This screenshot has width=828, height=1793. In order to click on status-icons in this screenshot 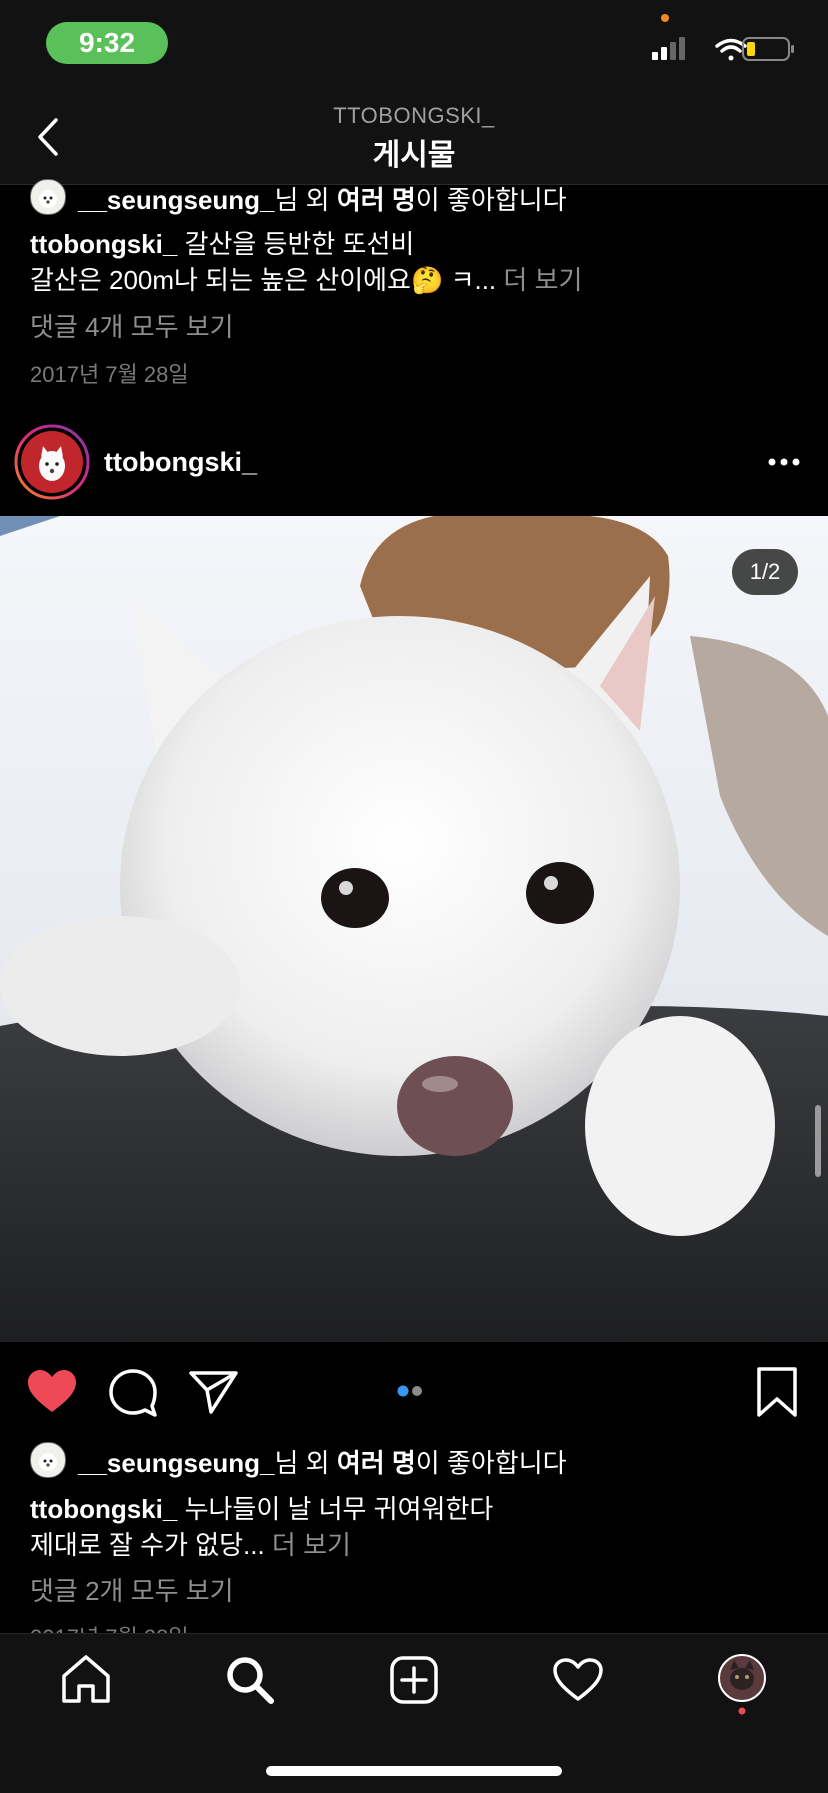, I will do `click(723, 49)`.